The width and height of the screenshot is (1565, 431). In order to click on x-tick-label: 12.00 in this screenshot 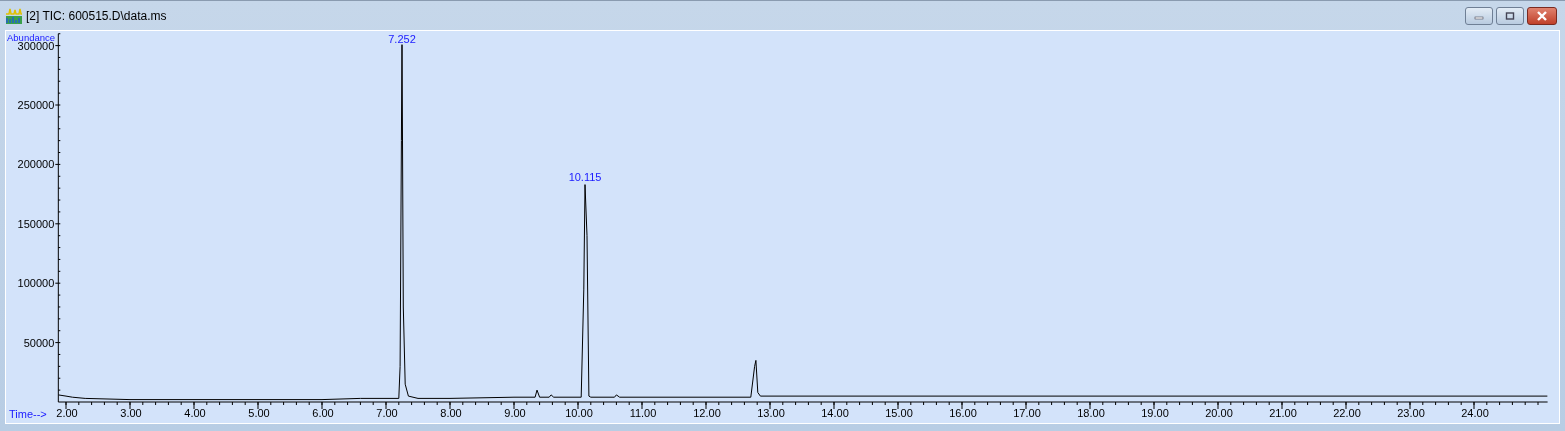, I will do `click(707, 413)`.